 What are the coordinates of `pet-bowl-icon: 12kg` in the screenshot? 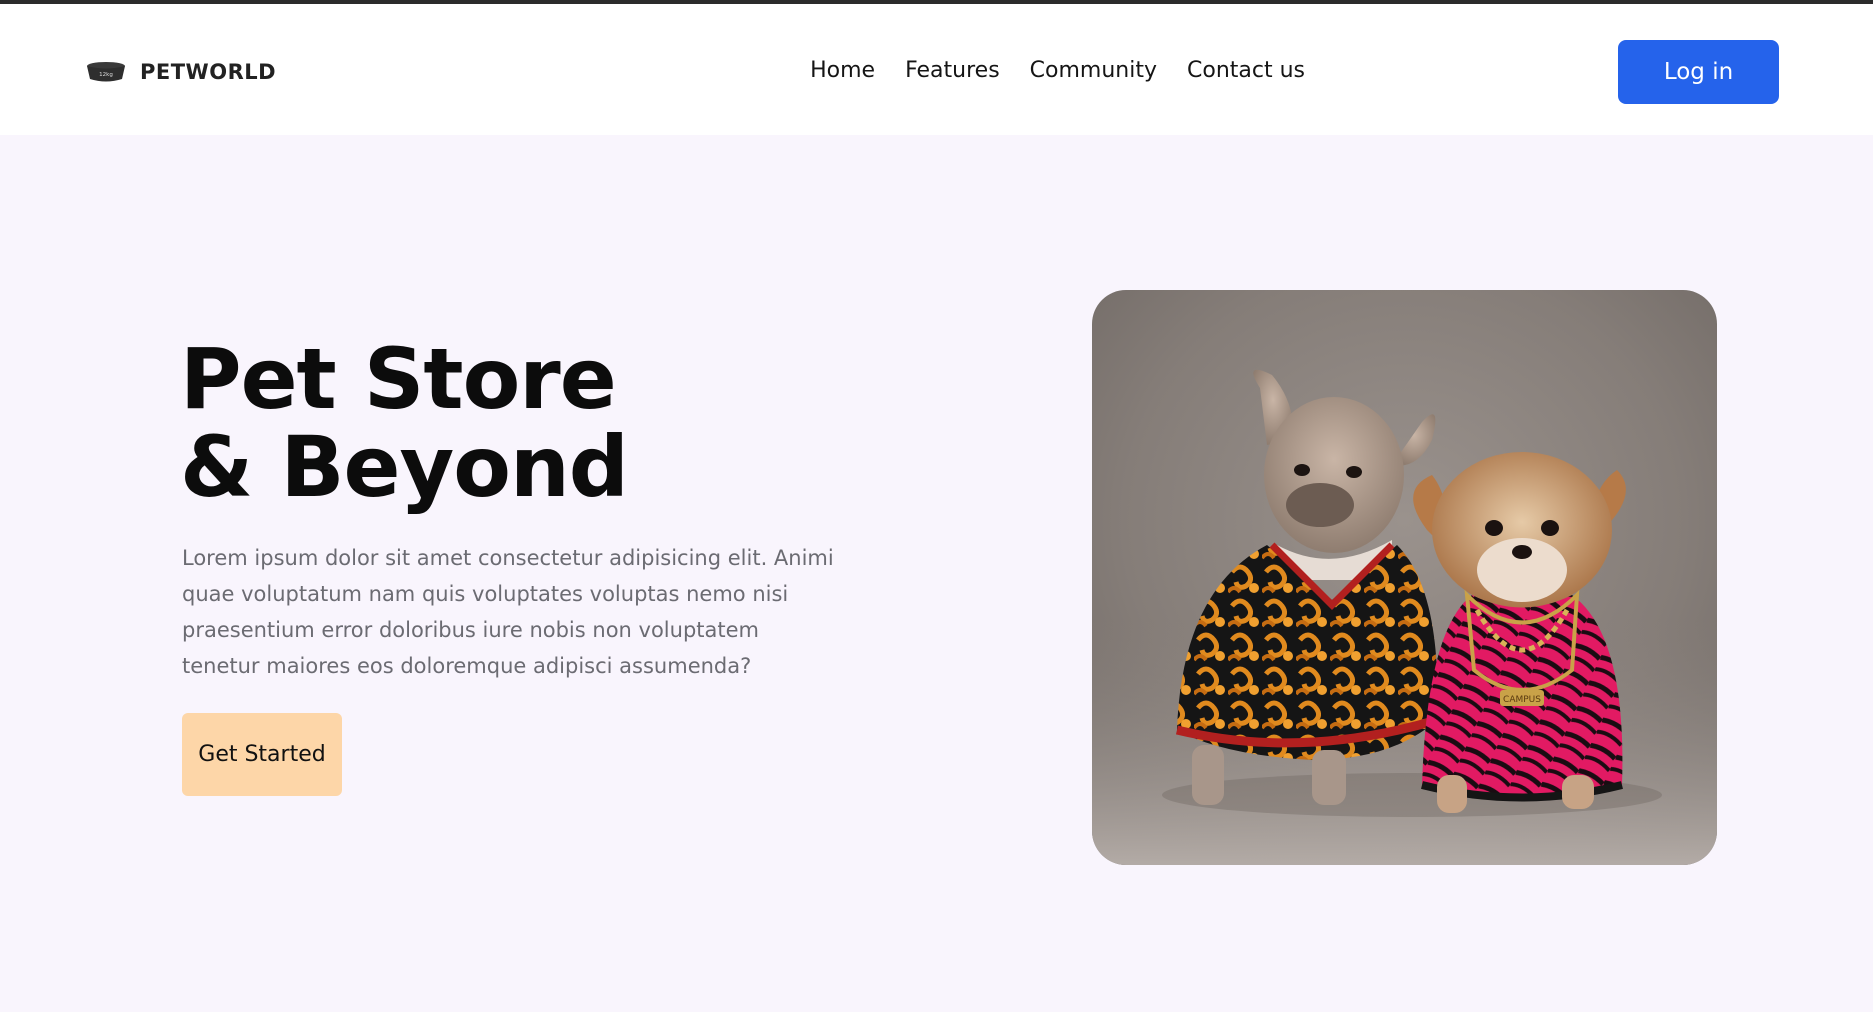 It's located at (106, 72).